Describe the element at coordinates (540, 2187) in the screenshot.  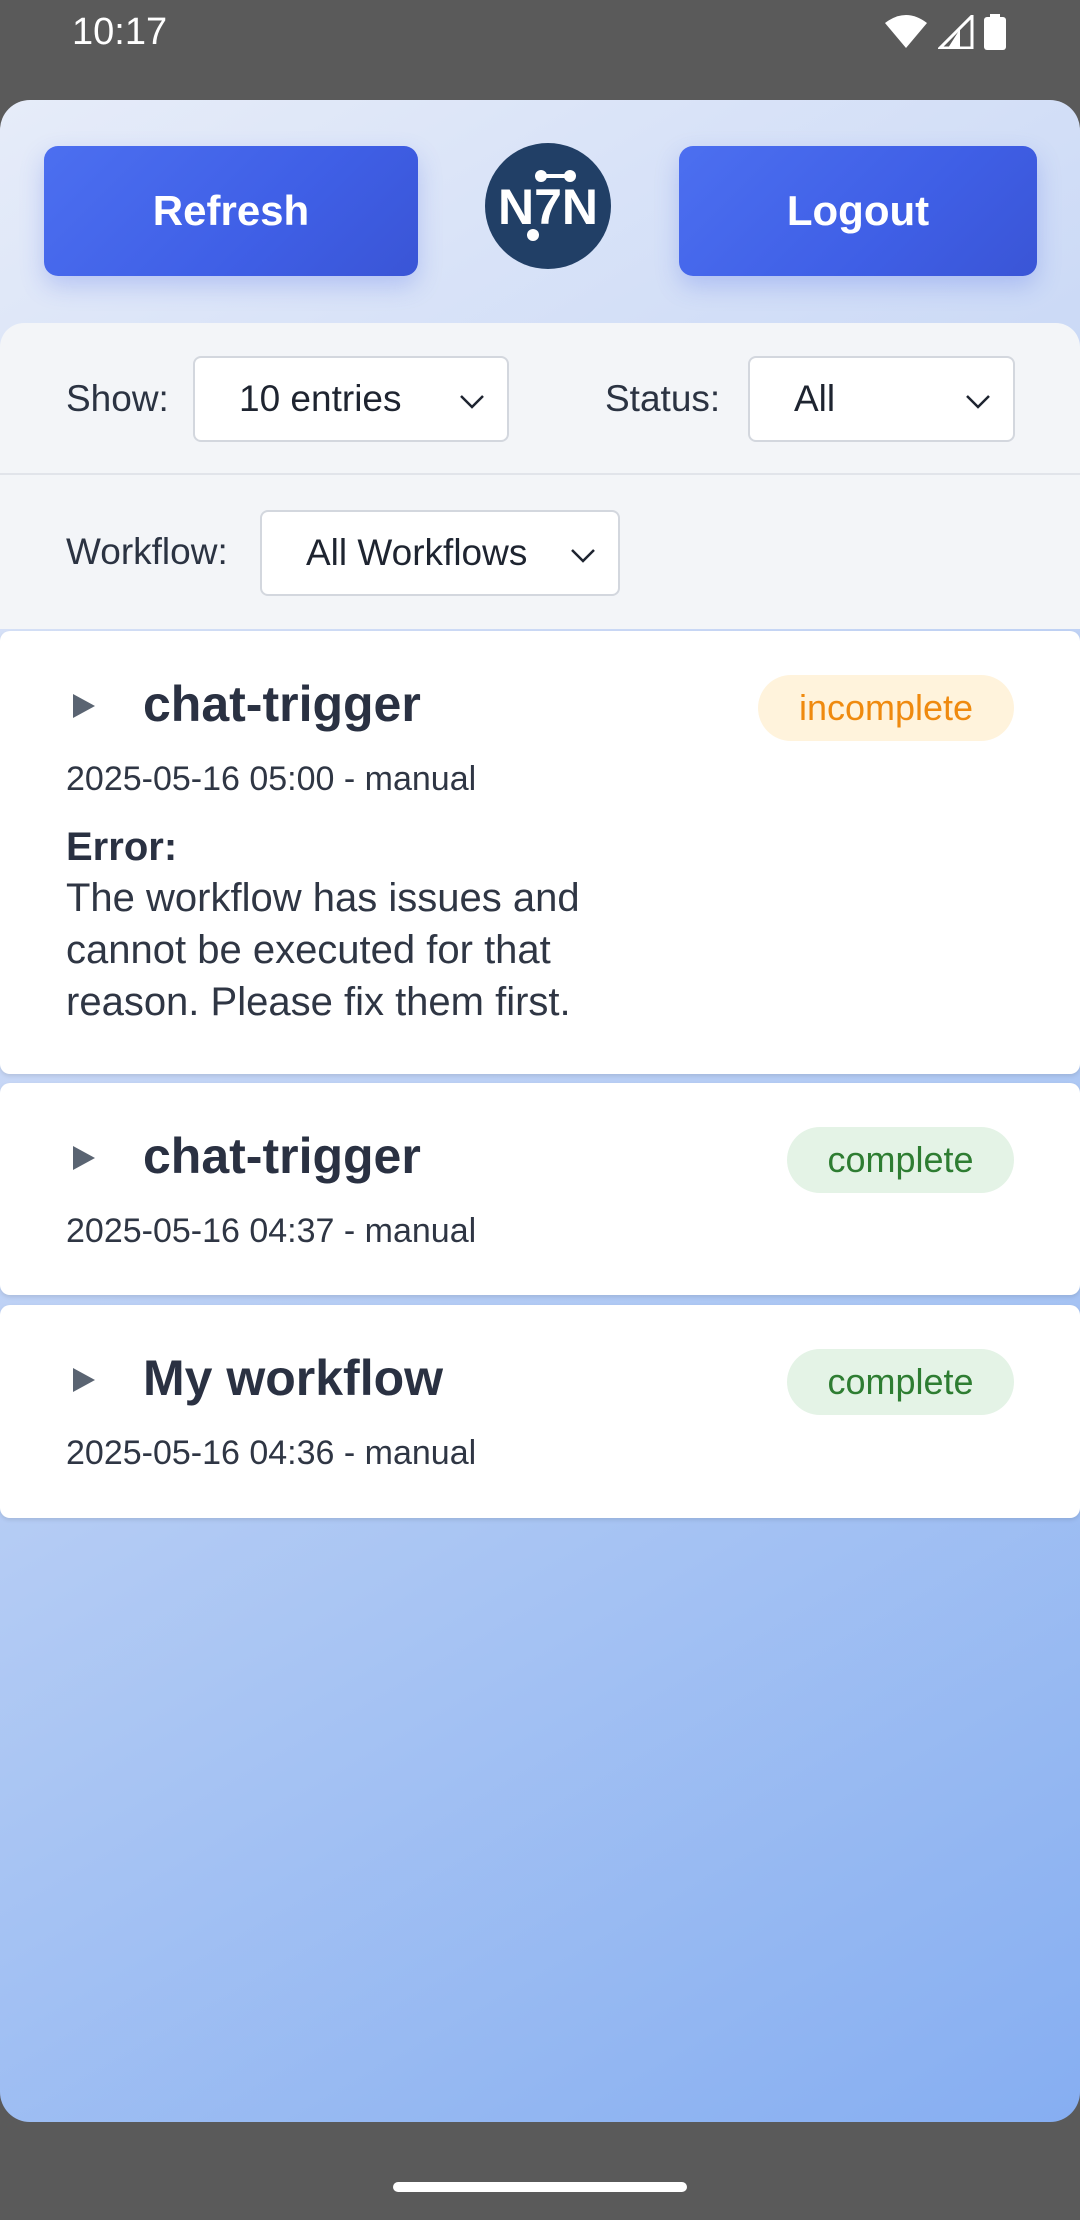
I see `home-indicator` at that location.